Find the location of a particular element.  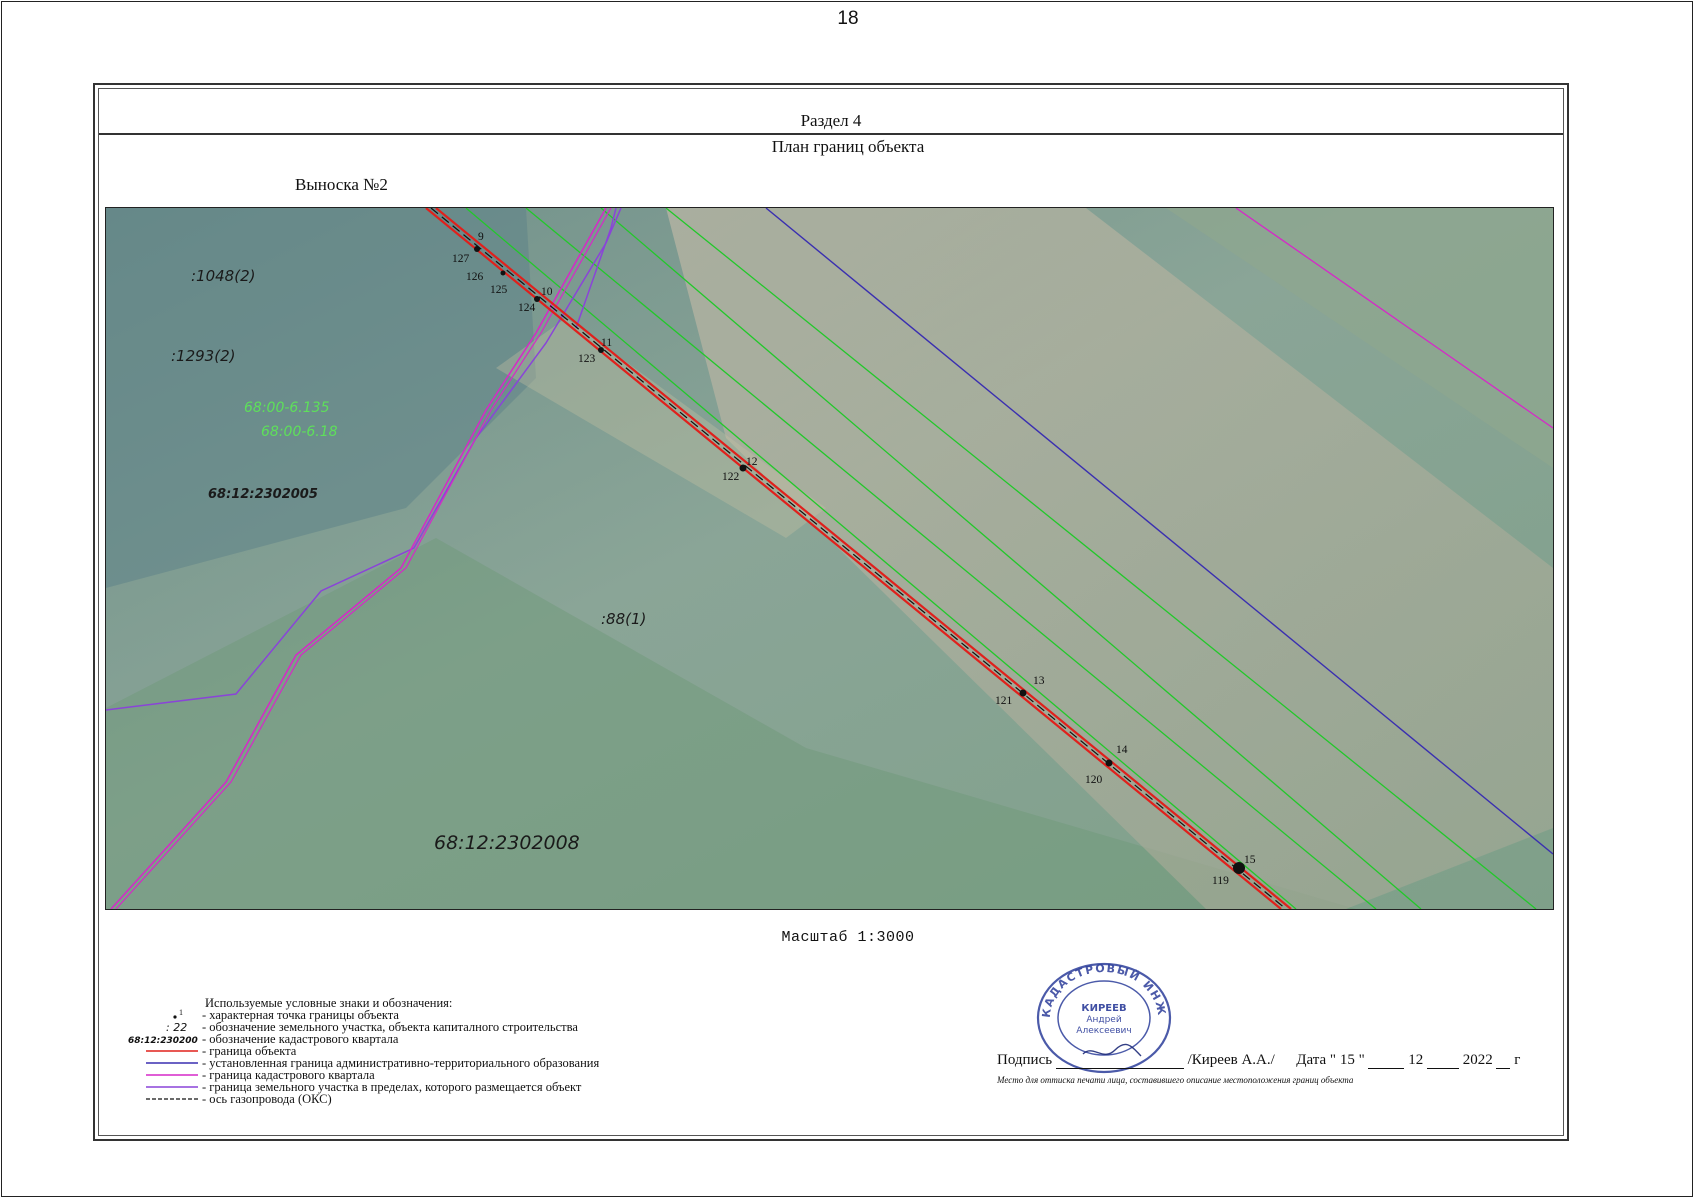

point-label-125: 125 is located at coordinates (499, 290).